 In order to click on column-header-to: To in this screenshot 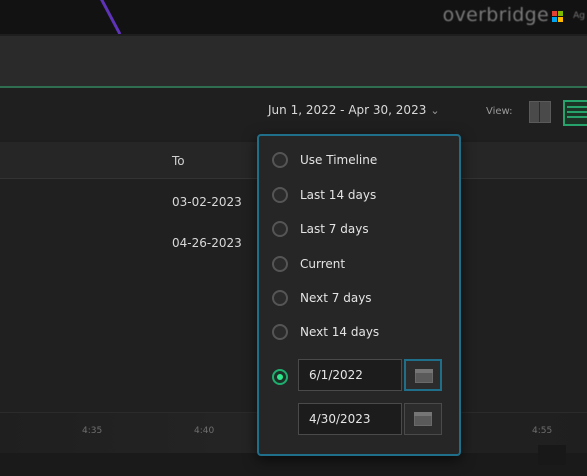, I will do `click(178, 161)`.